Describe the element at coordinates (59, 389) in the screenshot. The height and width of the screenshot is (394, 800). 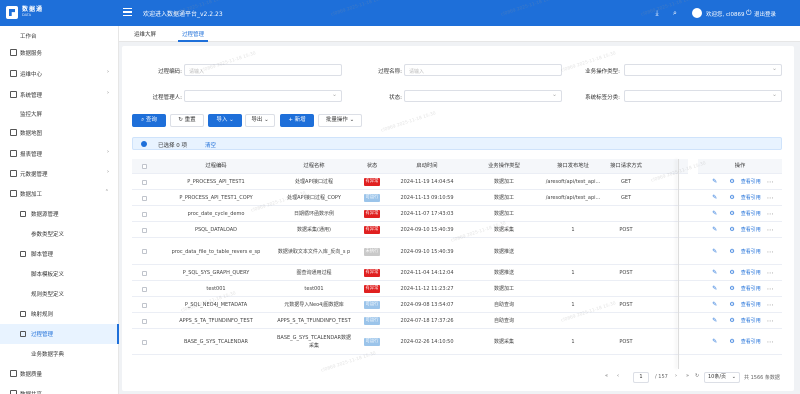
I see `sidebar-item-18: 数据共享` at that location.